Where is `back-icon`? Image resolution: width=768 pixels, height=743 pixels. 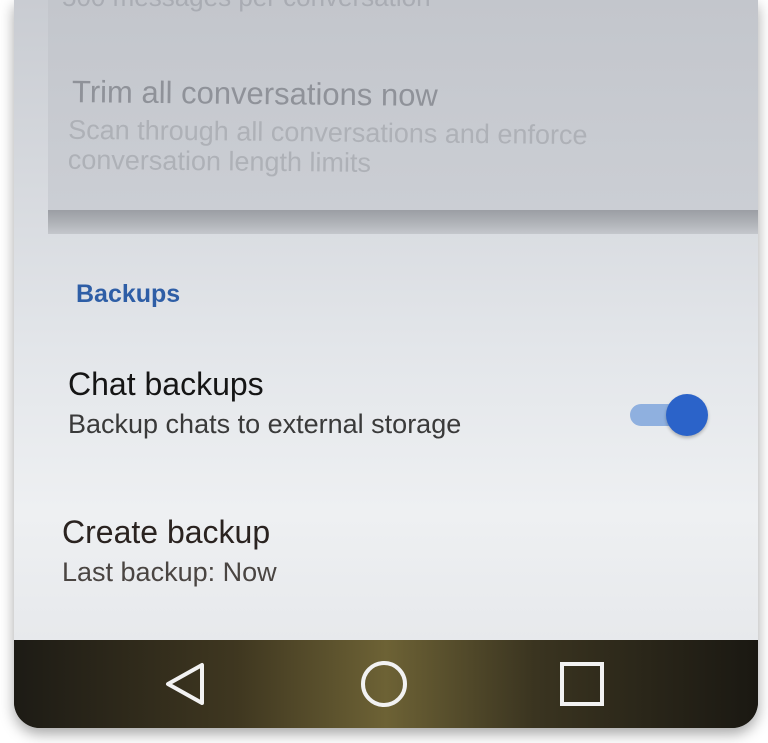 back-icon is located at coordinates (185, 684).